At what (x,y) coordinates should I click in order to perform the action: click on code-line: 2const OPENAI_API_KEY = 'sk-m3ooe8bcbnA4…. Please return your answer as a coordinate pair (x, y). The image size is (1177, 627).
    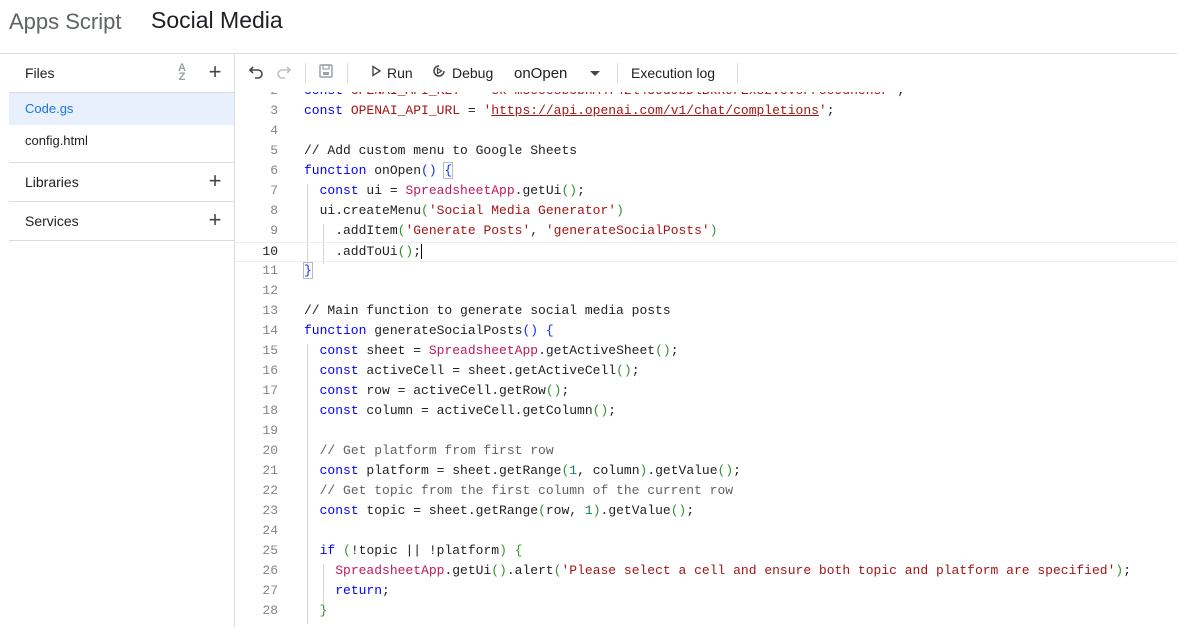
    Looking at the image, I should click on (706, 96).